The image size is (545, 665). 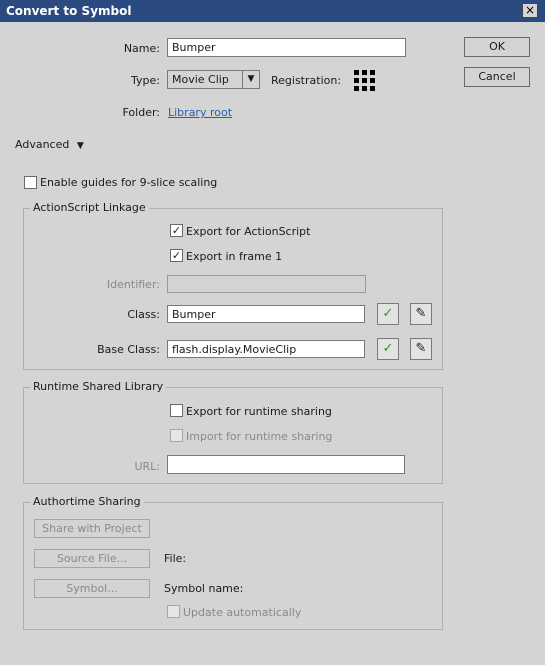 What do you see at coordinates (87, 501) in the screenshot?
I see `authortime-group-title: Authortime Sharing` at bounding box center [87, 501].